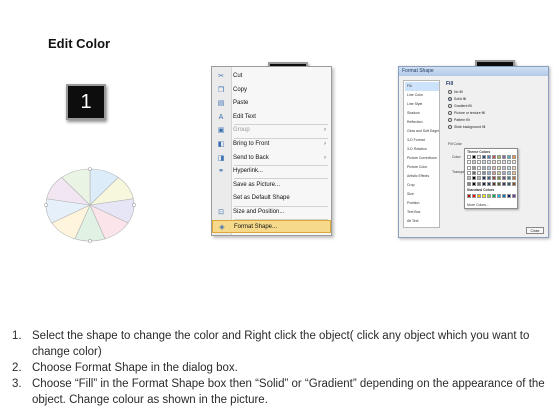  I want to click on dialog-nav-item: Position, so click(422, 203).